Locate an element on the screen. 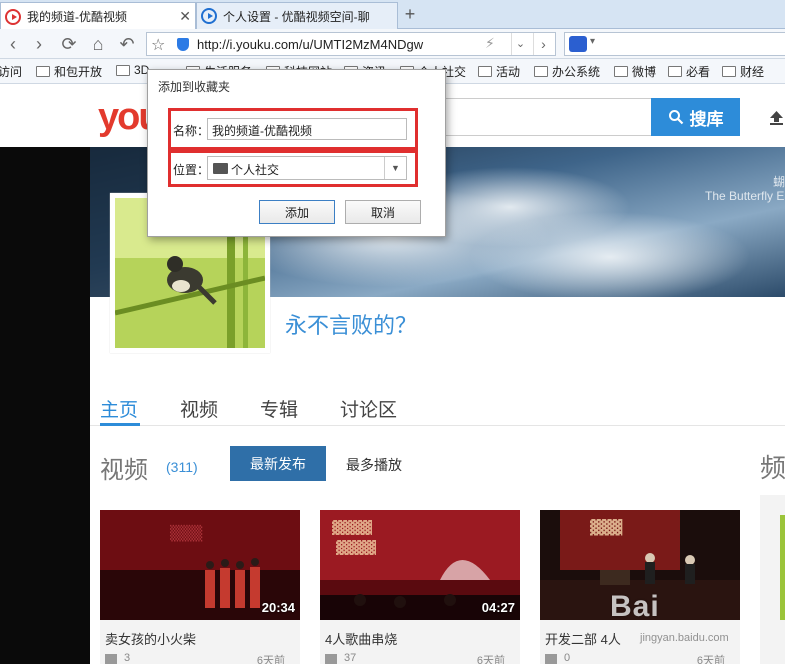 This screenshot has height=664, width=785. baidu-watermark: Bai jingyan.baidu.com is located at coordinates (680, 620).